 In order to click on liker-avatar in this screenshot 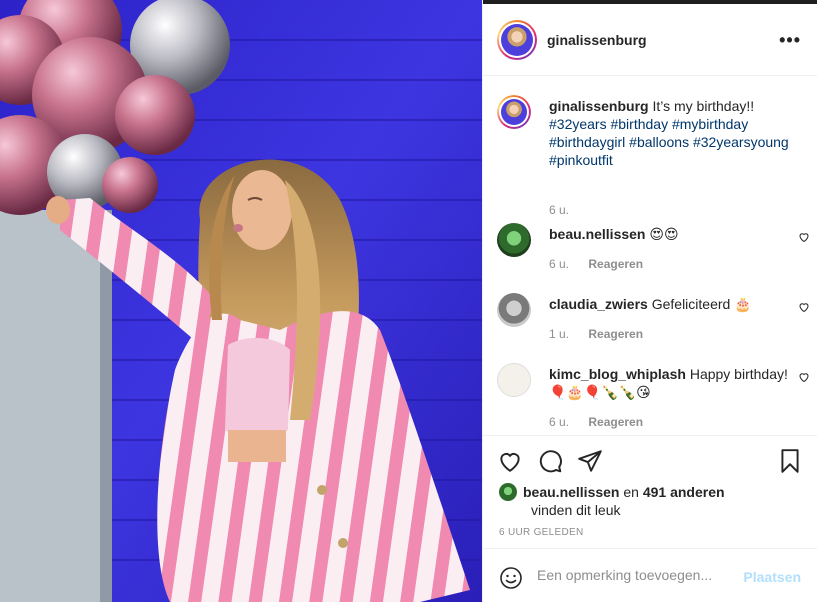, I will do `click(508, 492)`.